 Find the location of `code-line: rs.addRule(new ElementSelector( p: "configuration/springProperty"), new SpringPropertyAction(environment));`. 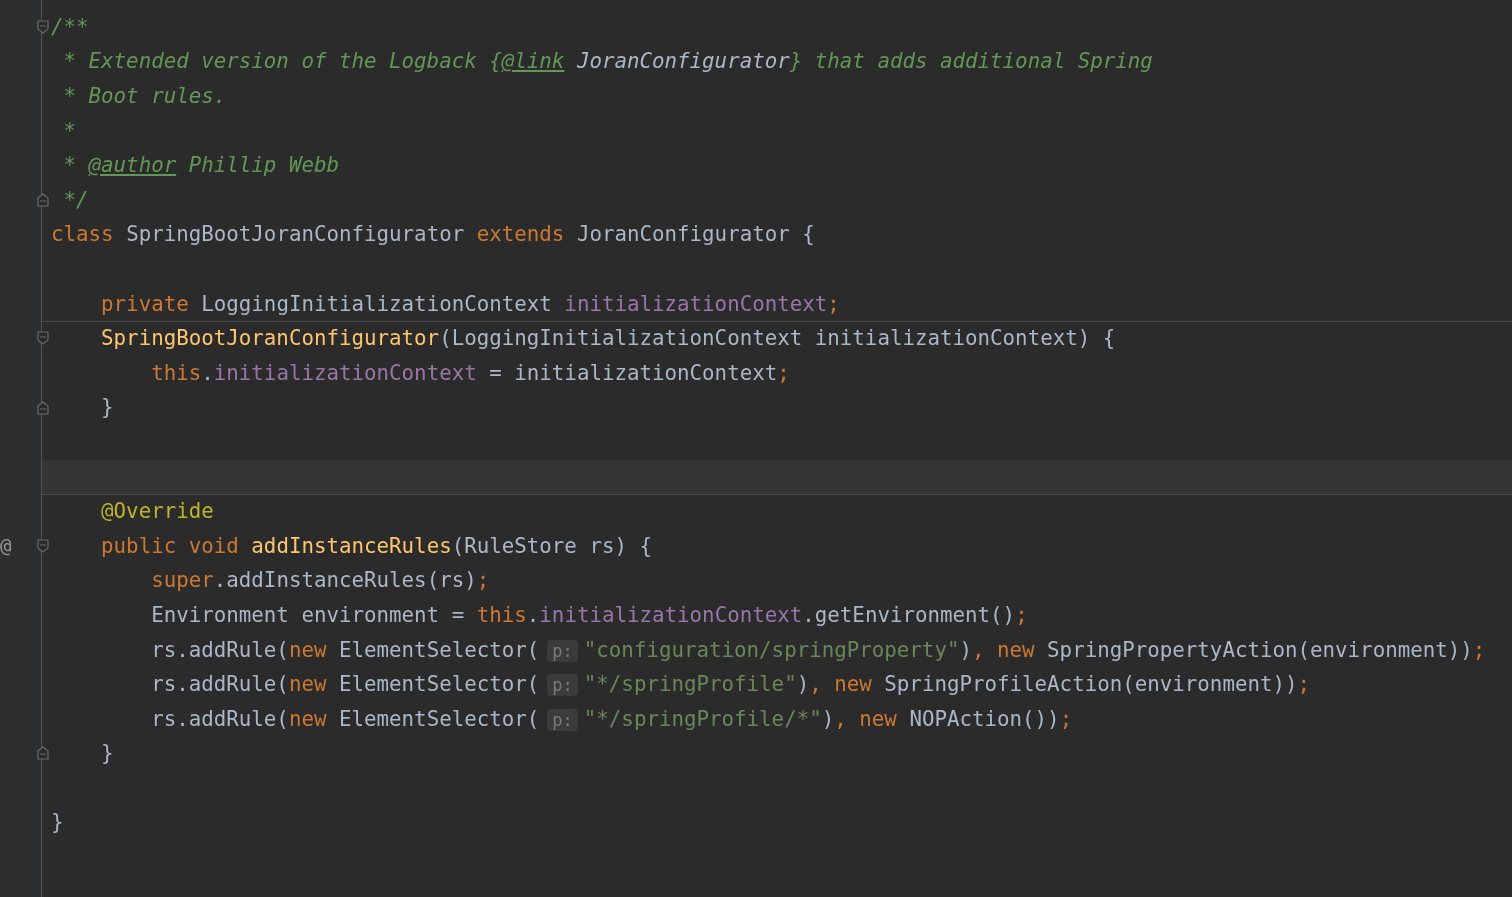

code-line: rs.addRule(new ElementSelector( p: "configuration/springProperty"), new SpringPropertyAction(environment)); is located at coordinates (818, 650).